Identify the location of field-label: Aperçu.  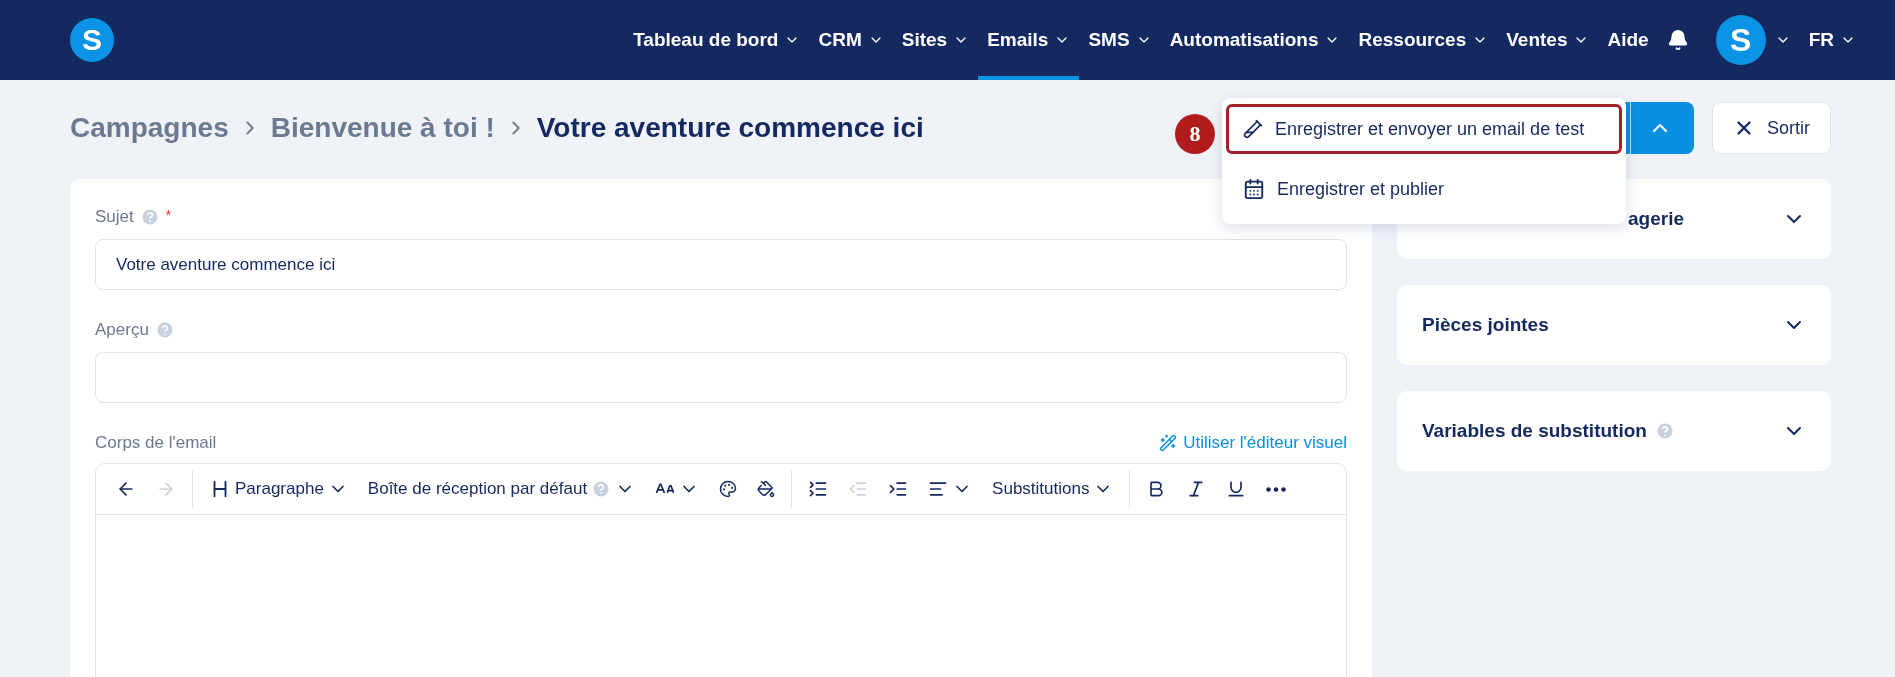
(122, 330).